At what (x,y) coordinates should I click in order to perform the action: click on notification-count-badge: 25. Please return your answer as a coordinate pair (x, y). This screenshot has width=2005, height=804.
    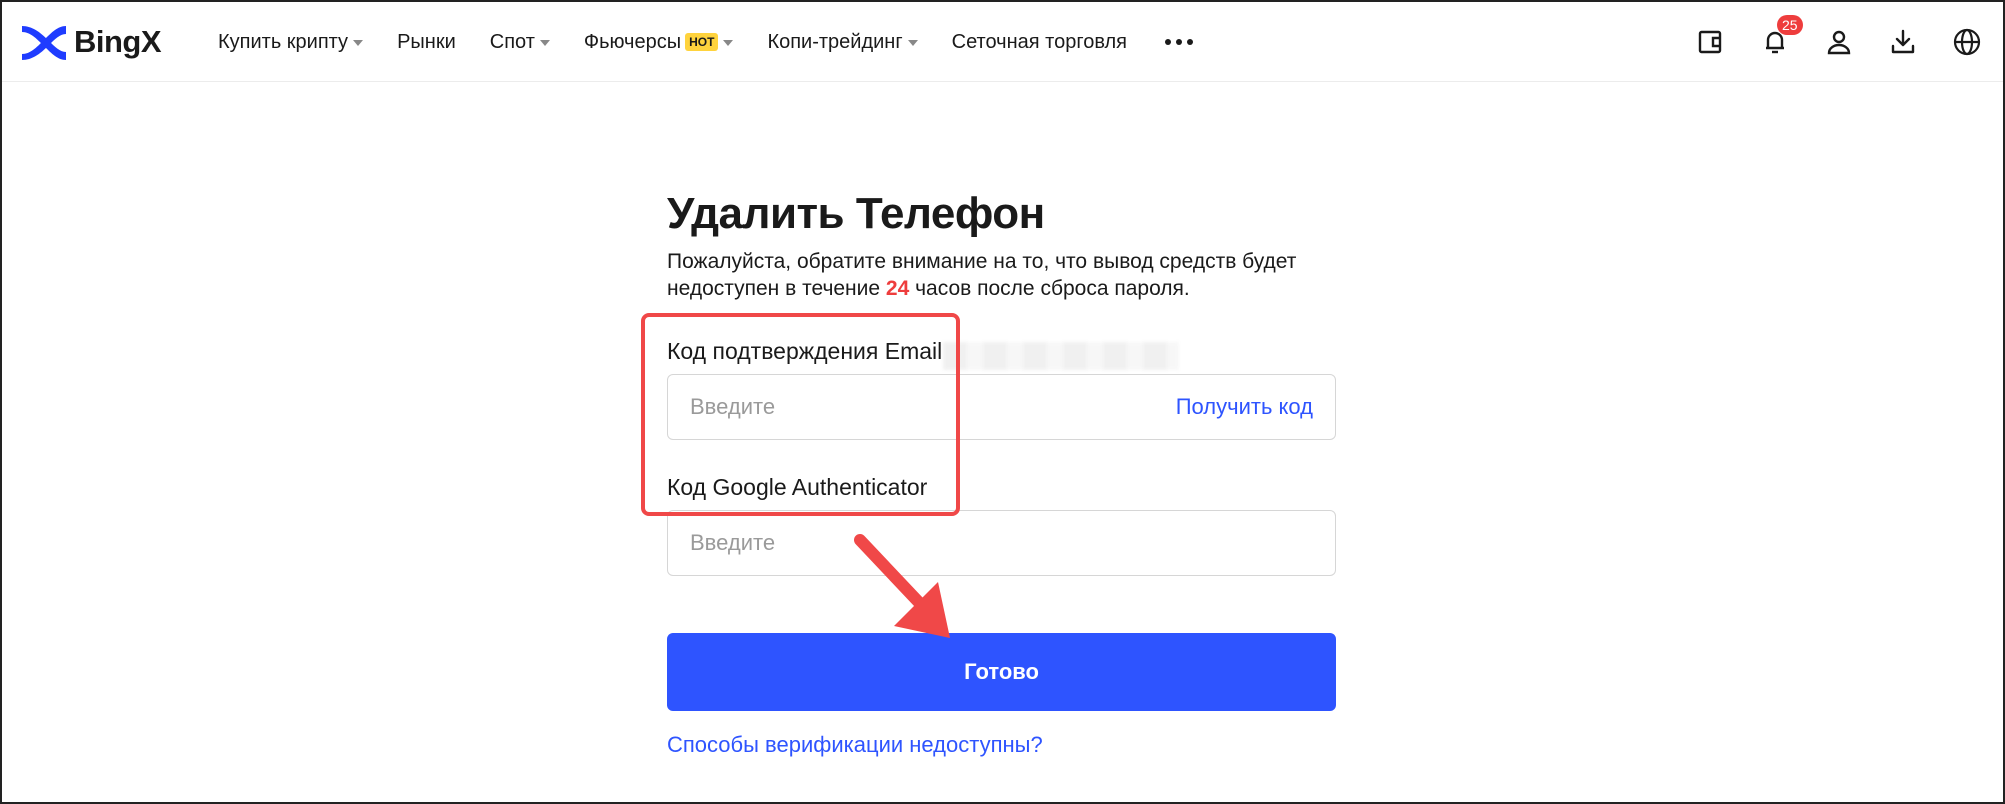
    Looking at the image, I should click on (1790, 25).